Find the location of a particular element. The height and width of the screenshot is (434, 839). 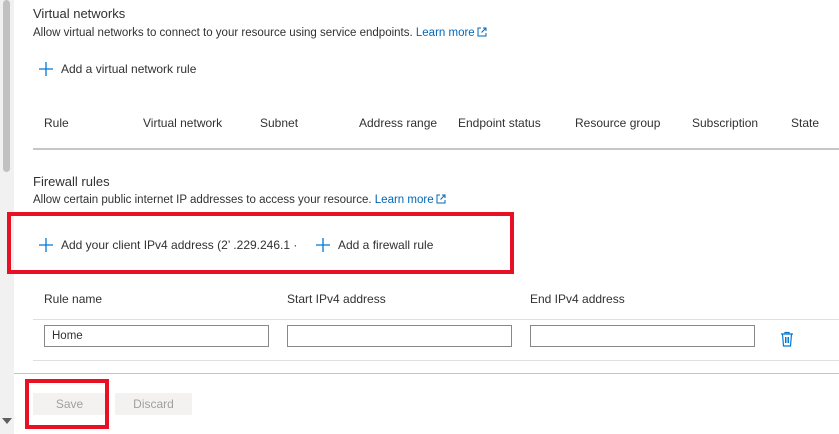

add-virtual-network-rule-label: Add a virtual network rule is located at coordinates (129, 69).